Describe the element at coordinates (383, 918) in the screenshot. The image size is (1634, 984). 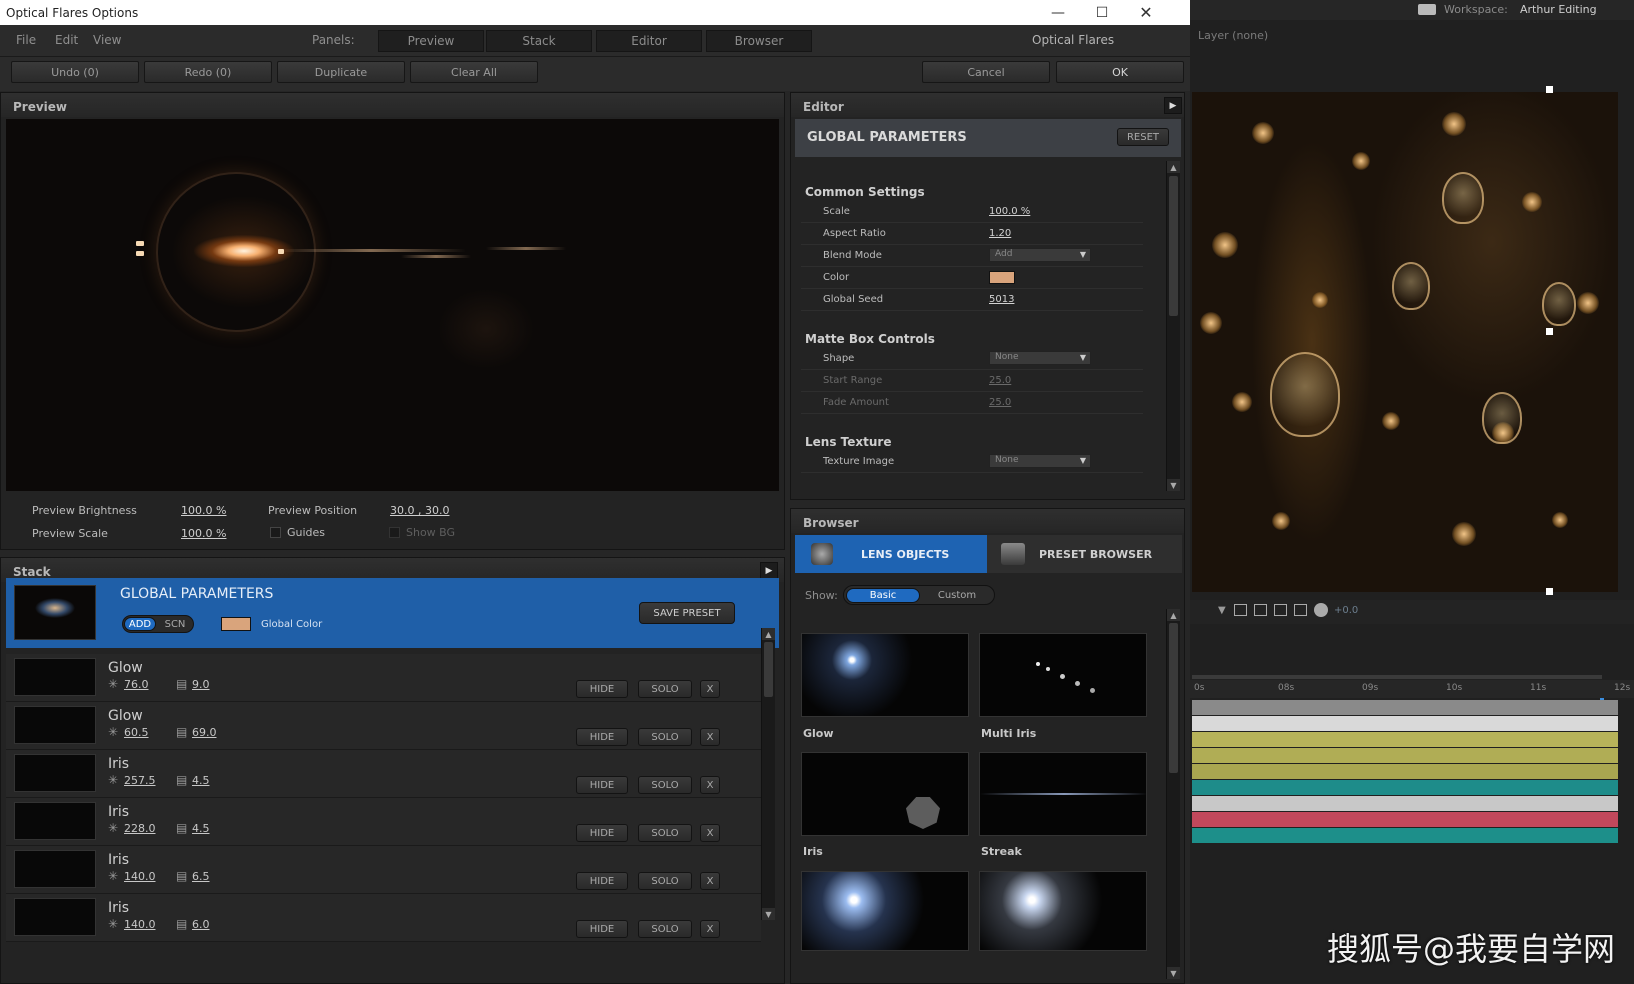
I see `stack-row: Iris ✳ 140.0 ▤ 6.0 HIDE SOLO X` at that location.